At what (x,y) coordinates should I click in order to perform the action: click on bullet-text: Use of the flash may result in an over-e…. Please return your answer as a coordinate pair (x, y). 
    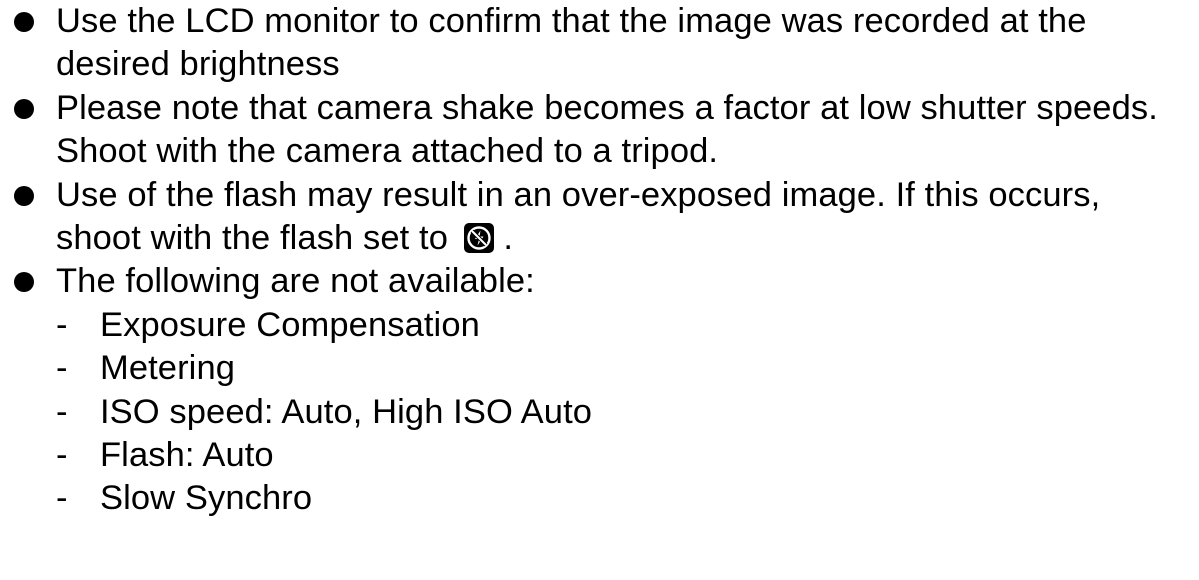
    Looking at the image, I should click on (578, 216).